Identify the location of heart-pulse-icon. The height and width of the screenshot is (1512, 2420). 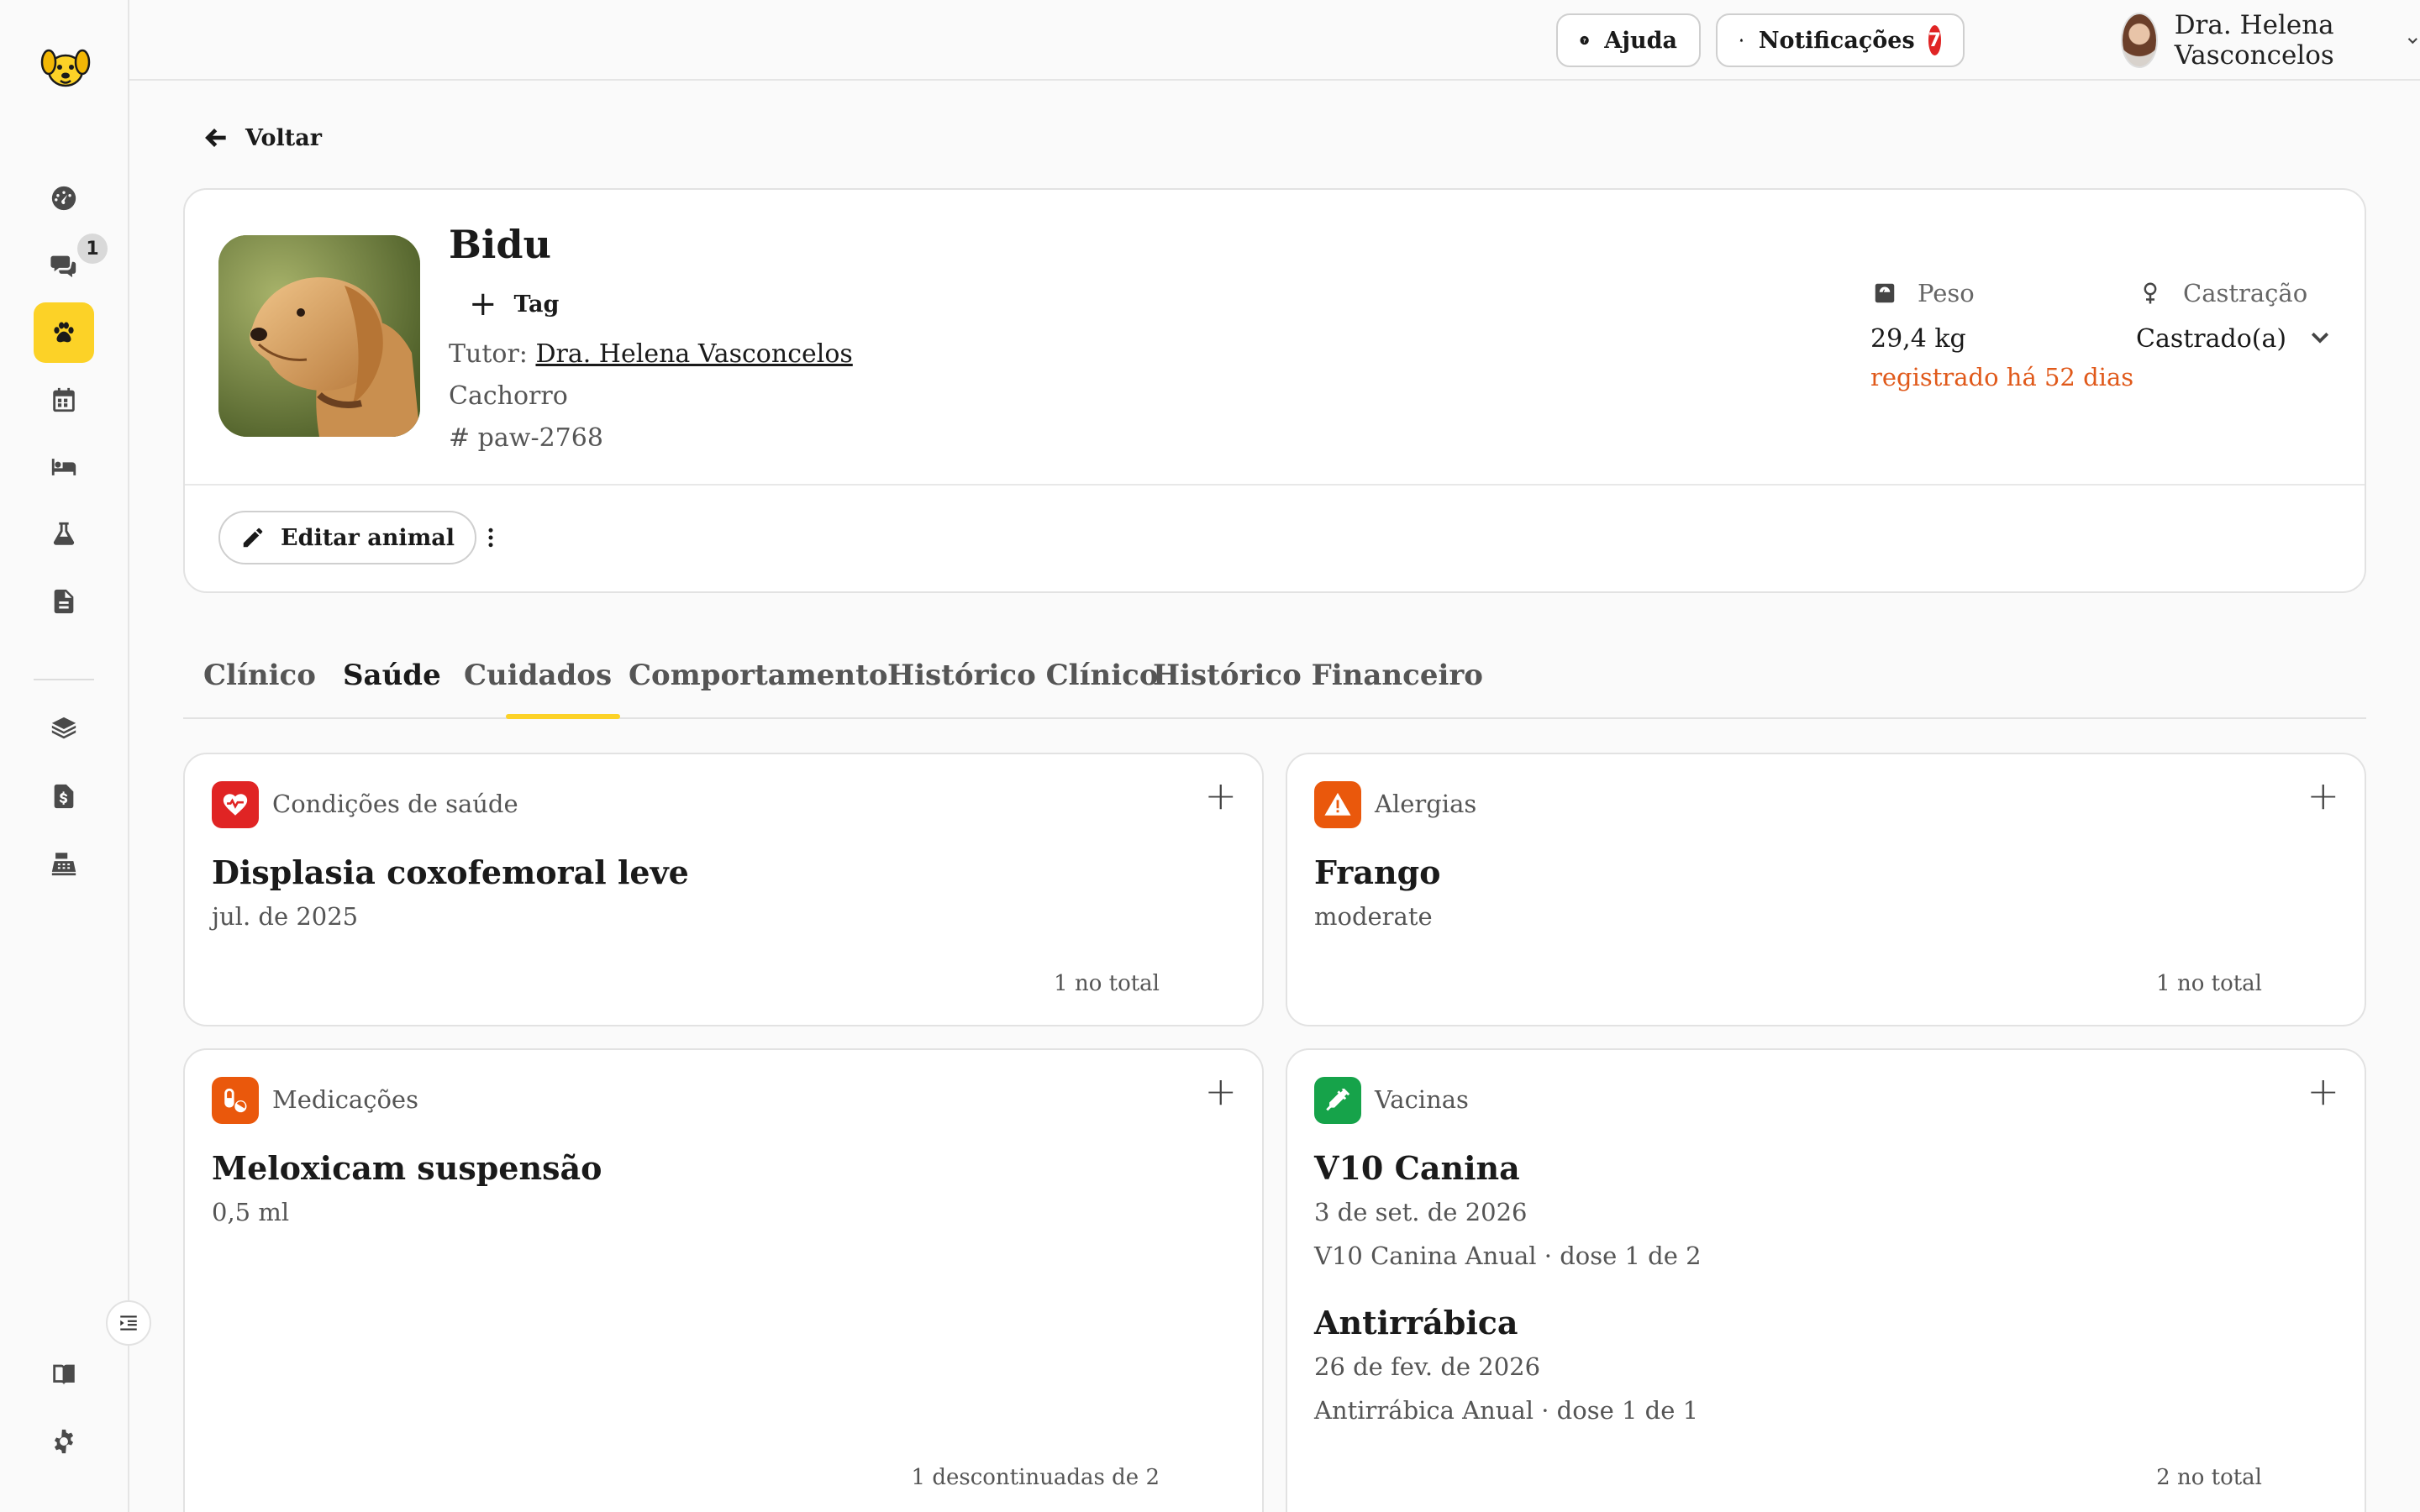
(235, 804).